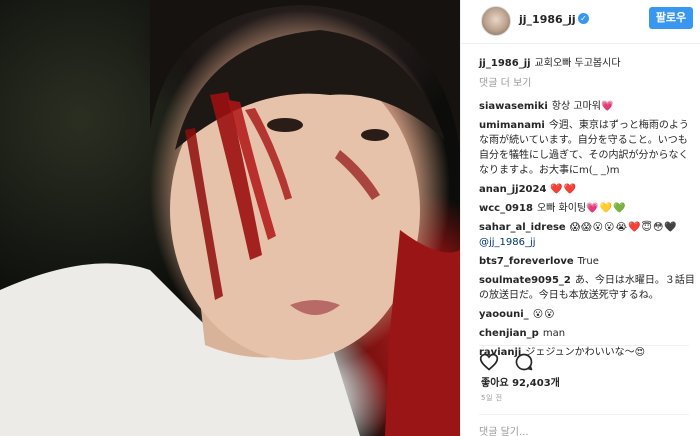  I want to click on comment-username: sahar_al_idrese, so click(522, 227).